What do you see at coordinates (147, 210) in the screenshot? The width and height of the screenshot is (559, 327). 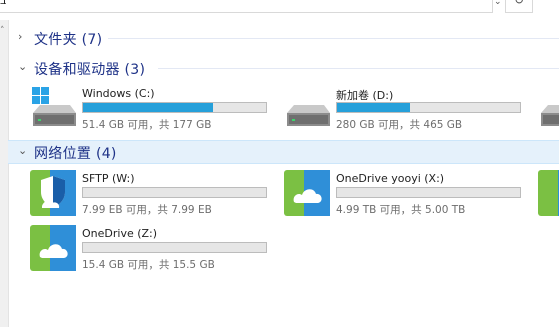 I see `location-space: 7.99 EB 可用，共 7.99 EB` at bounding box center [147, 210].